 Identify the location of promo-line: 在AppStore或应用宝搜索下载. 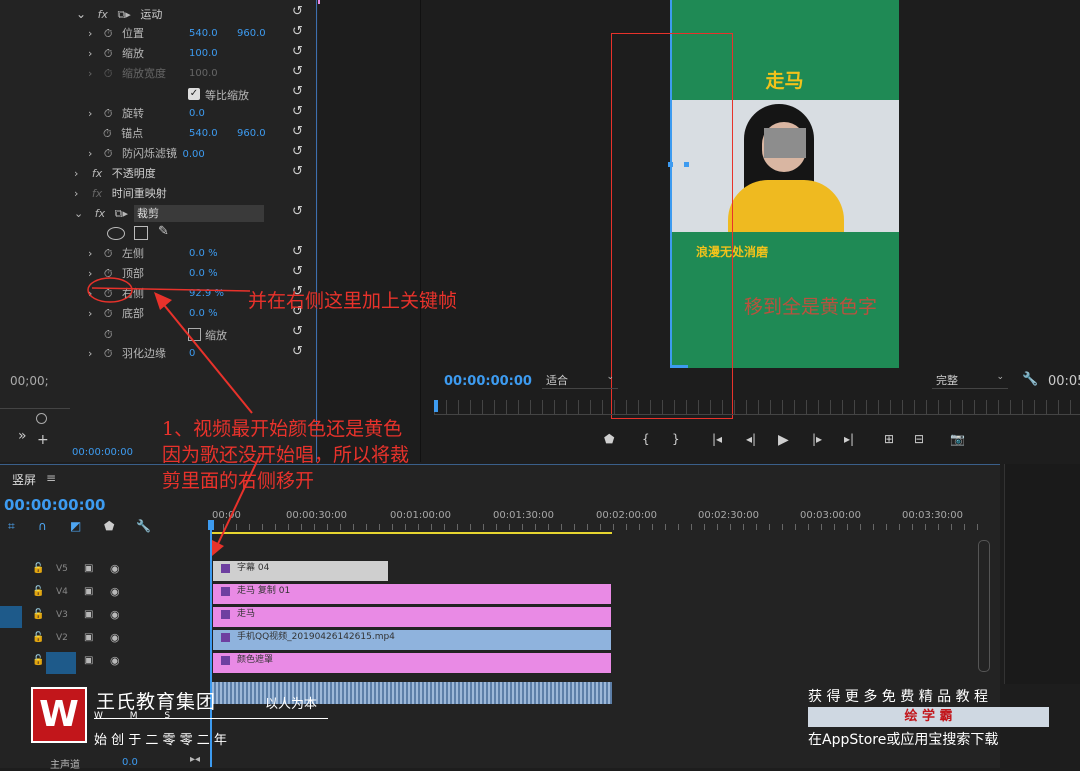
(903, 740).